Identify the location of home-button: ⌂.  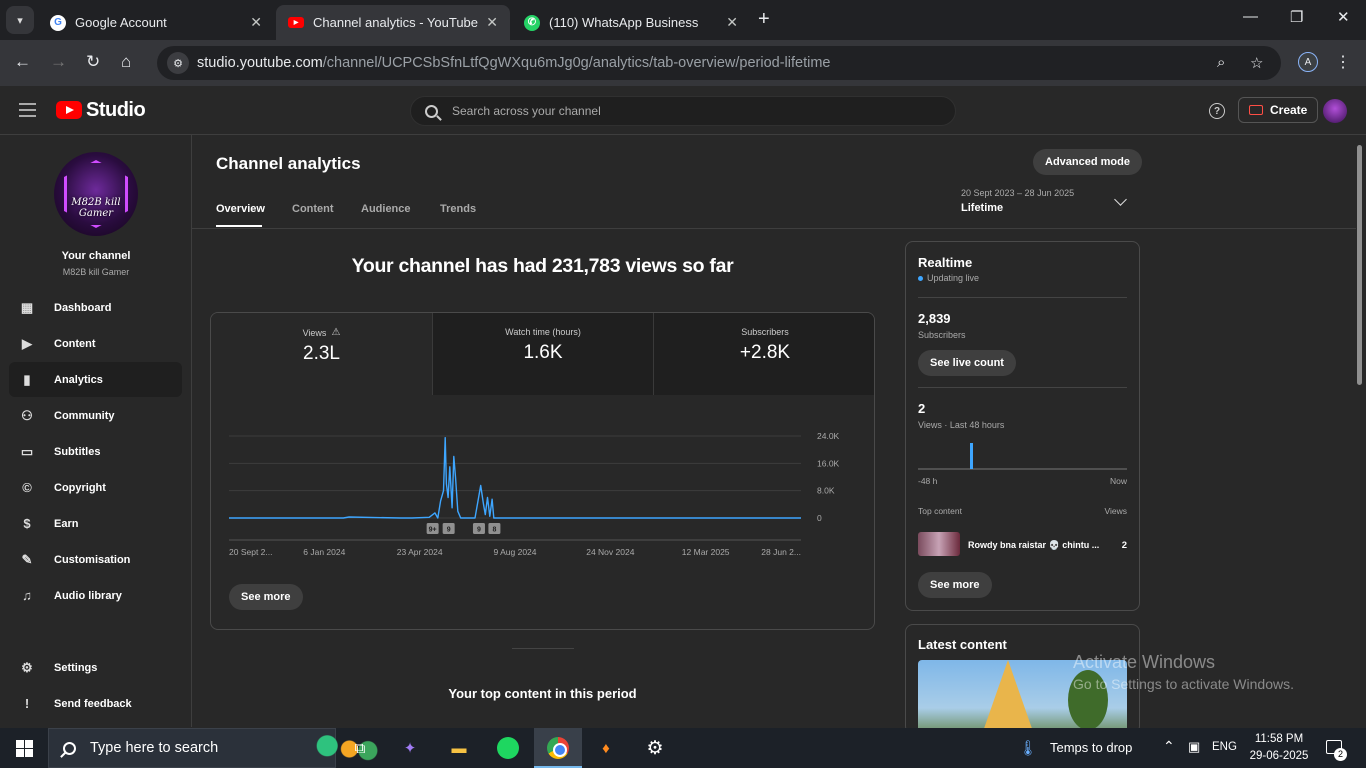
(126, 62).